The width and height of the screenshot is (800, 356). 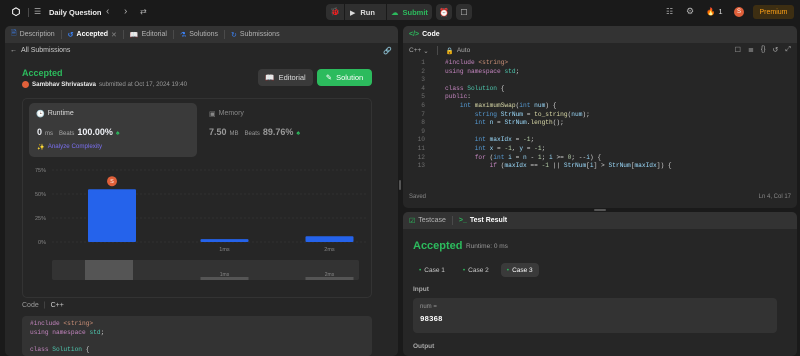 What do you see at coordinates (278, 132) in the screenshot?
I see `memory-beats: 89.76%` at bounding box center [278, 132].